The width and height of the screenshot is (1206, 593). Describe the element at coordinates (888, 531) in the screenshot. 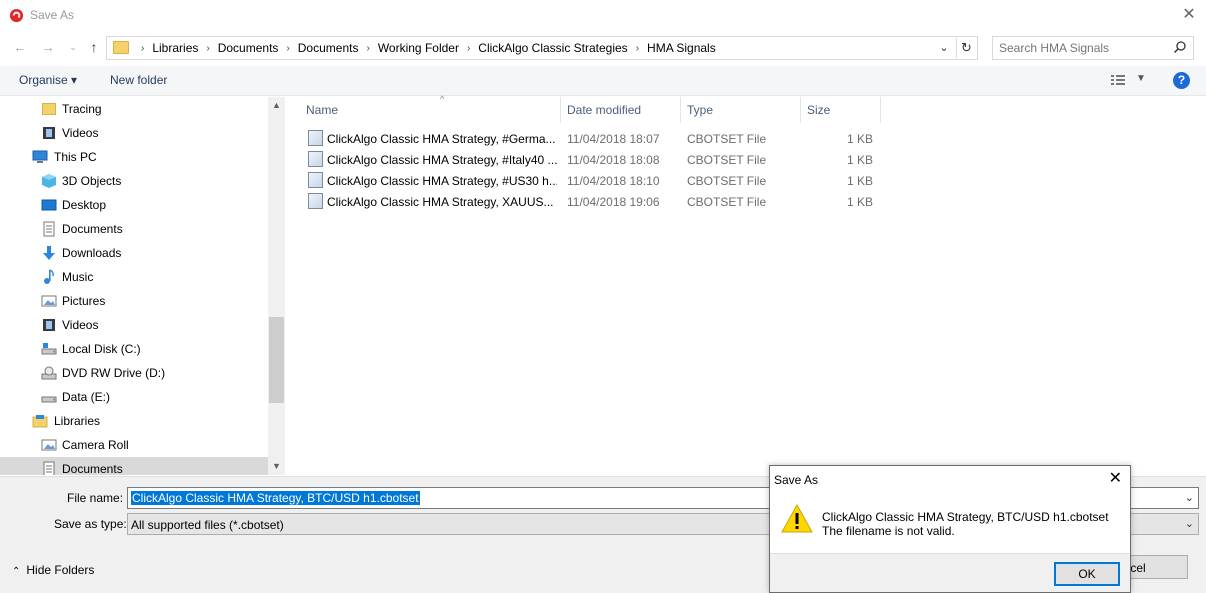

I see `dialog-message-error: The filename is not valid.` at that location.